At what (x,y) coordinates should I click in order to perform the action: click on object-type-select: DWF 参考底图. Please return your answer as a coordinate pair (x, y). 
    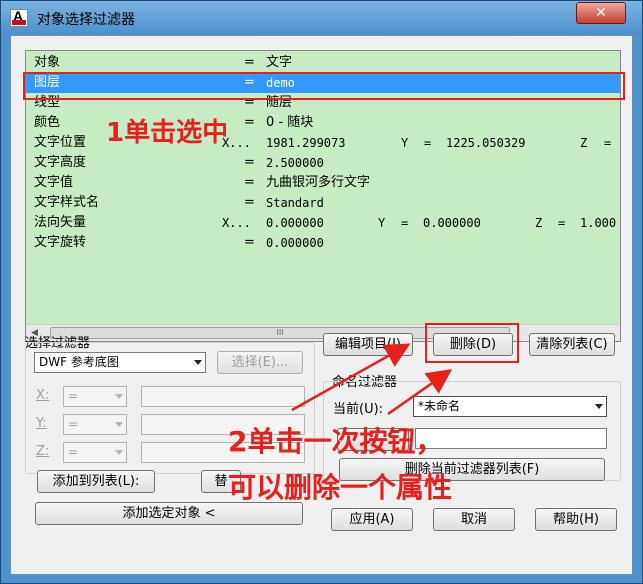
    Looking at the image, I should click on (120, 362).